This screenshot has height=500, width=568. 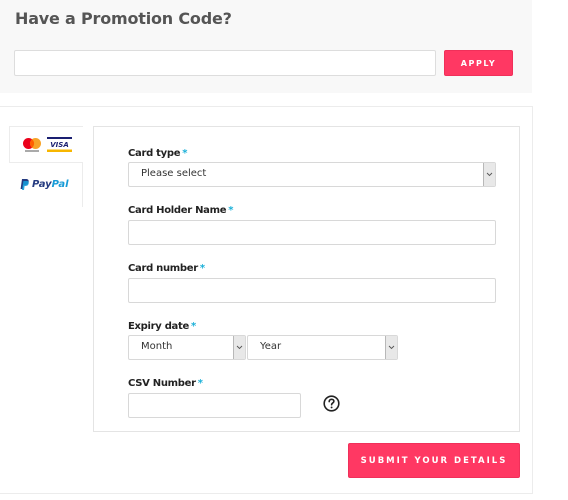 I want to click on card-type-label: Card type *, so click(x=158, y=153).